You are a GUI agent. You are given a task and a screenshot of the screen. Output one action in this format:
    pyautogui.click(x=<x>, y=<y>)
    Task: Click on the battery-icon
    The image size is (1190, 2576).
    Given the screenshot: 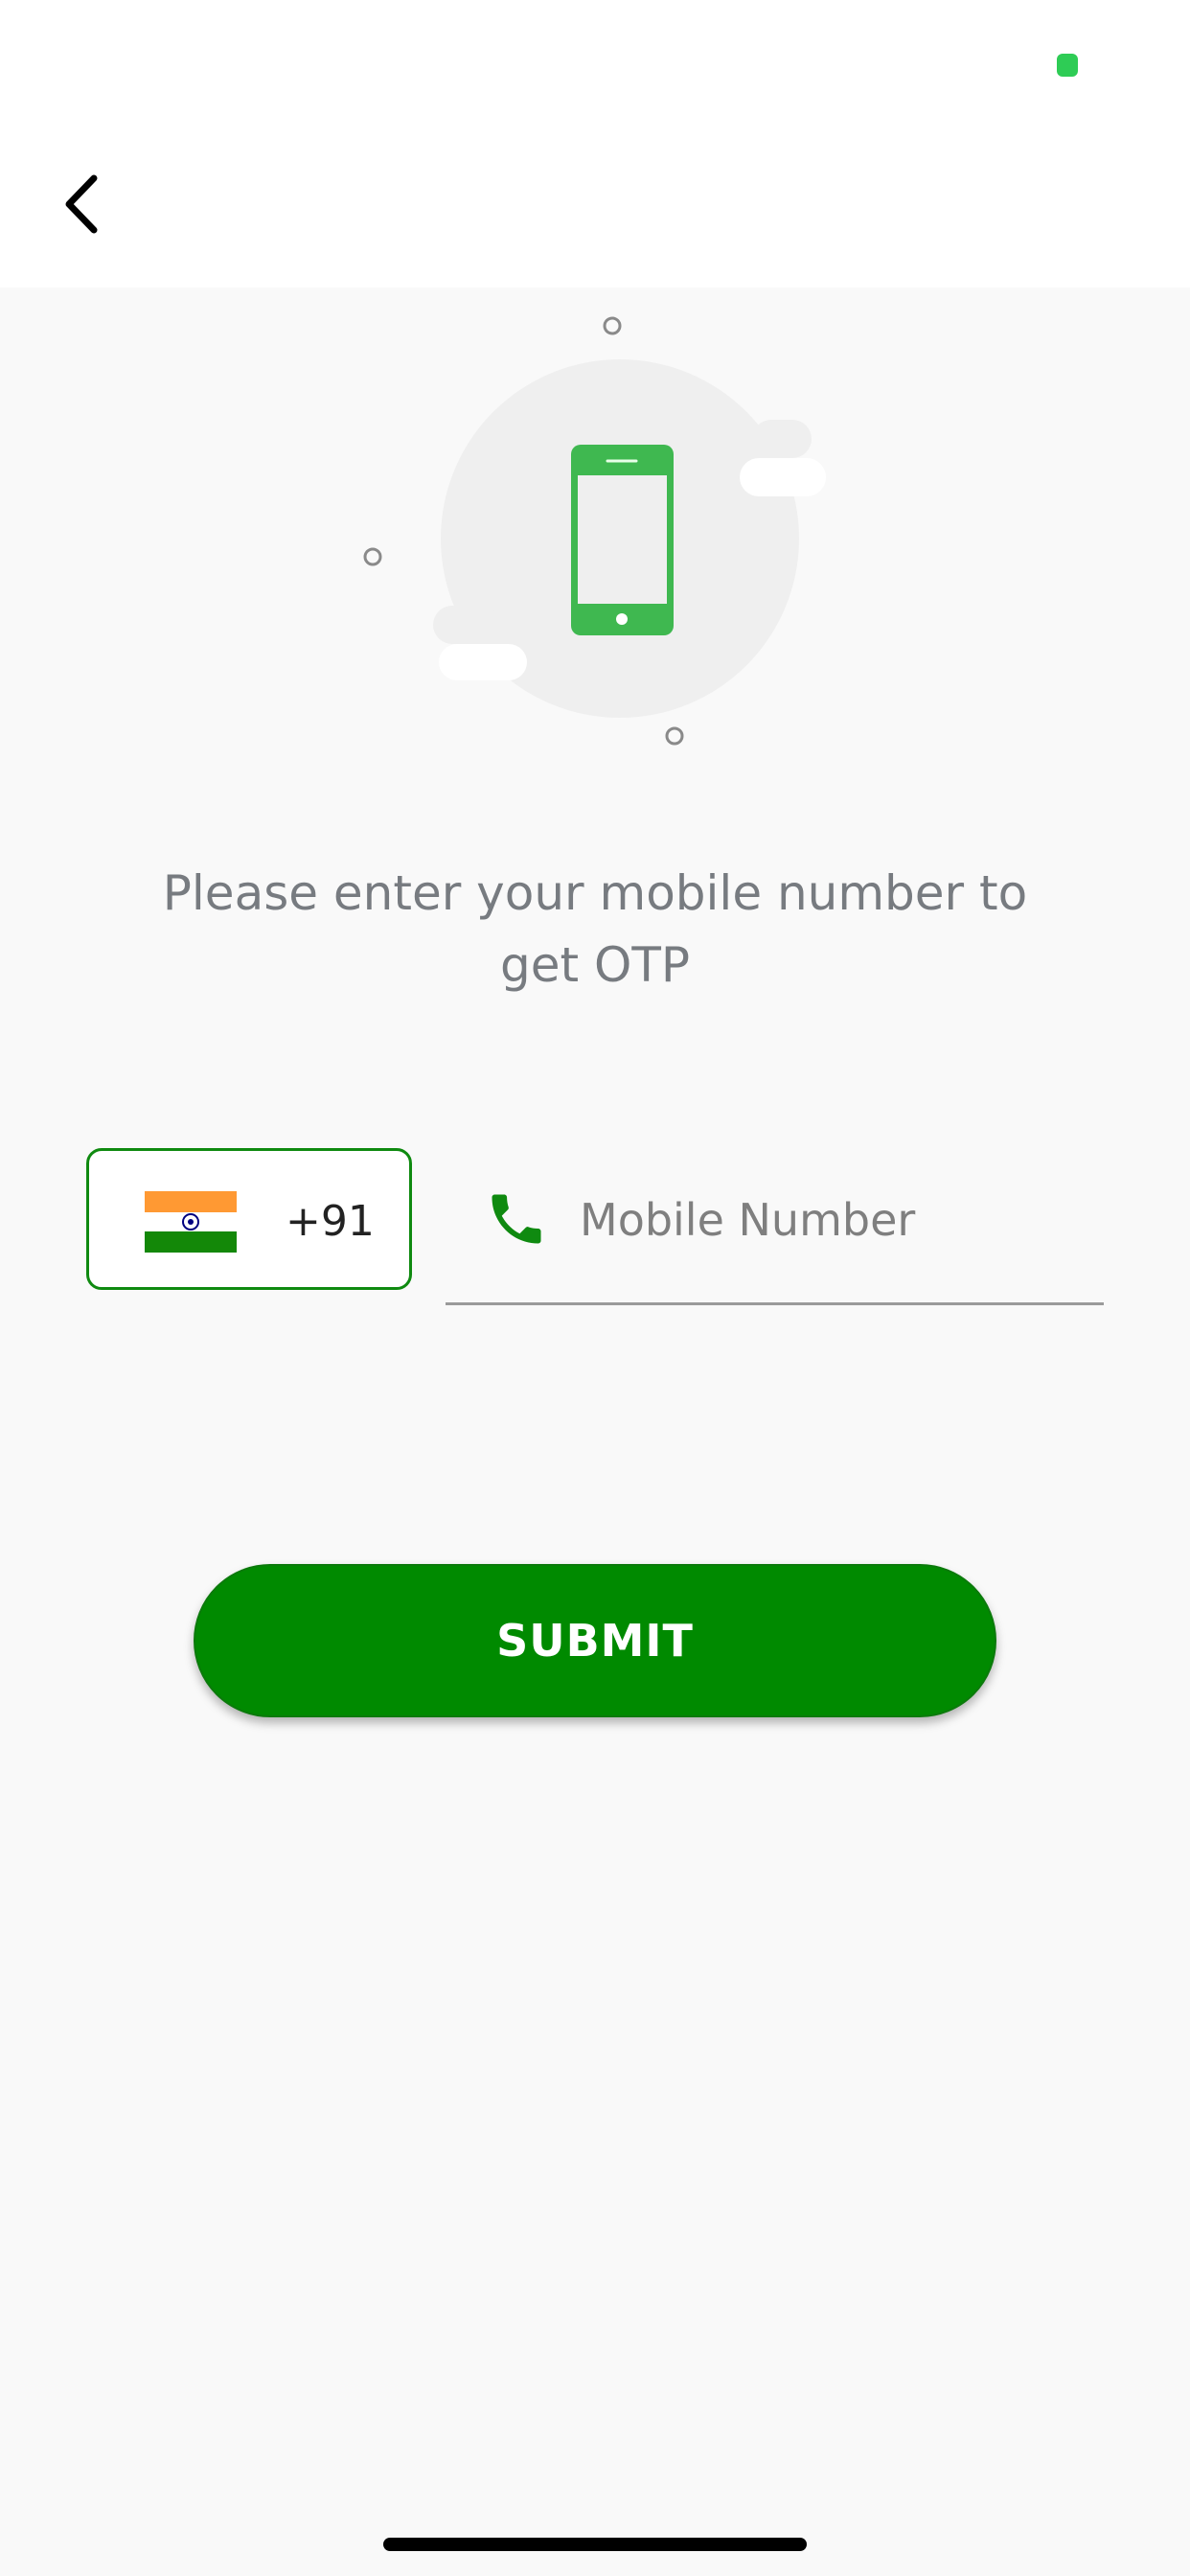 What is the action you would take?
    pyautogui.click(x=1068, y=65)
    